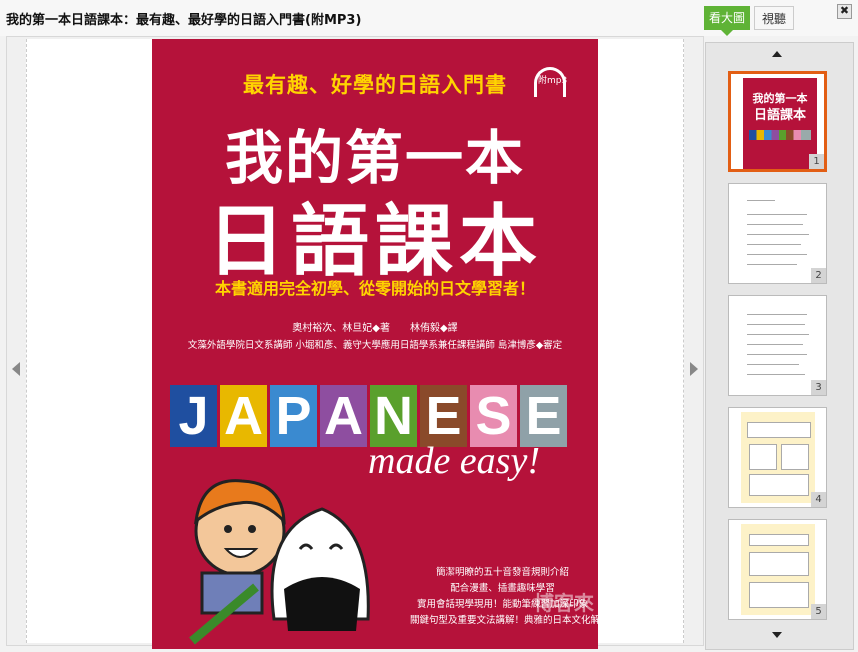 The image size is (858, 652). What do you see at coordinates (16, 369) in the screenshot?
I see `previous-page-arrow-icon` at bounding box center [16, 369].